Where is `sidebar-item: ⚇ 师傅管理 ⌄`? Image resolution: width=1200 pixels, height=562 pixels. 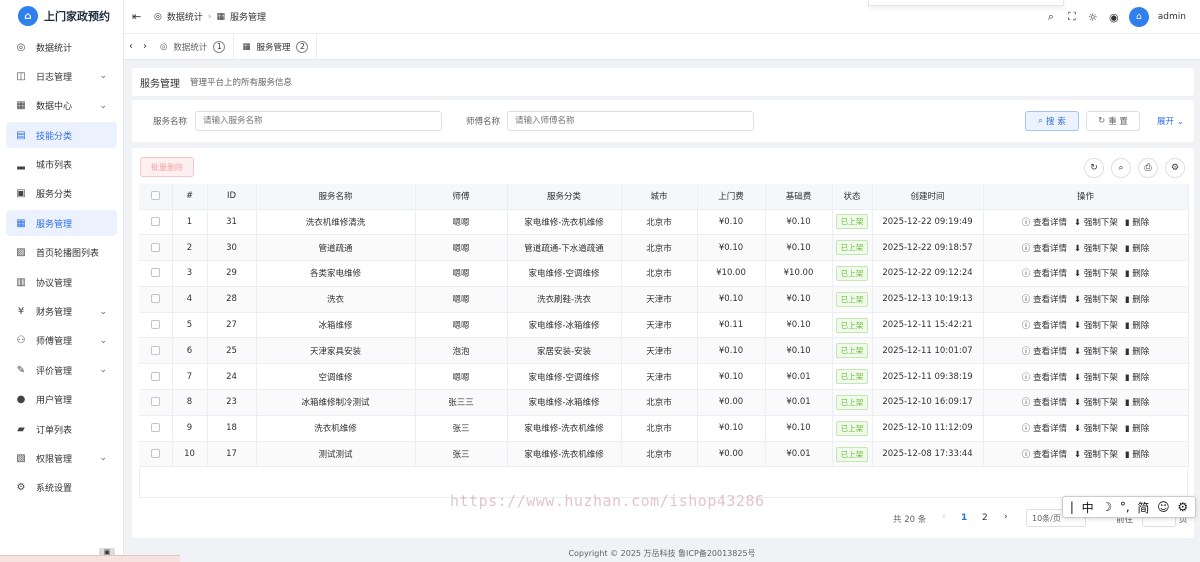 sidebar-item: ⚇ 师傅管理 ⌄ is located at coordinates (61, 341).